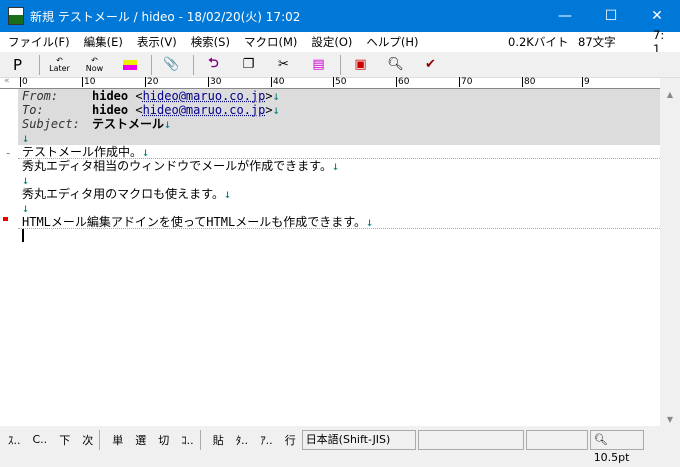 This screenshot has height=467, width=680. Describe the element at coordinates (339, 236) in the screenshot. I see `cursor-line` at that location.